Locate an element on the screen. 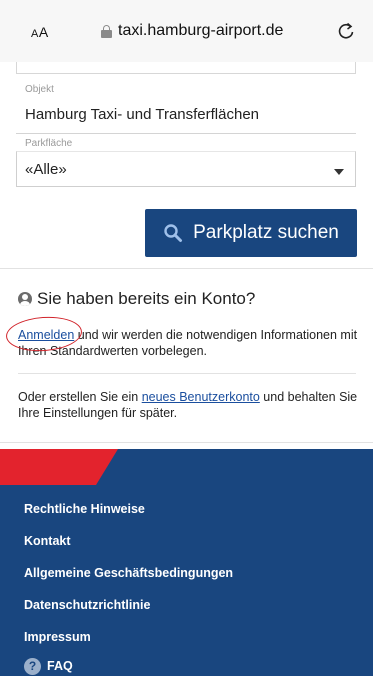  footer-link-legal: Rechtliche Hinweise is located at coordinates (84, 509).